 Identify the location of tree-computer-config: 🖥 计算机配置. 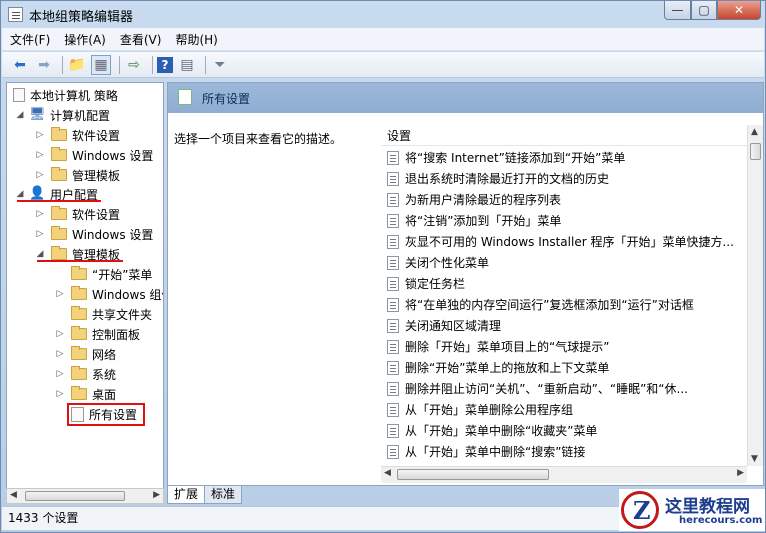
(69, 115).